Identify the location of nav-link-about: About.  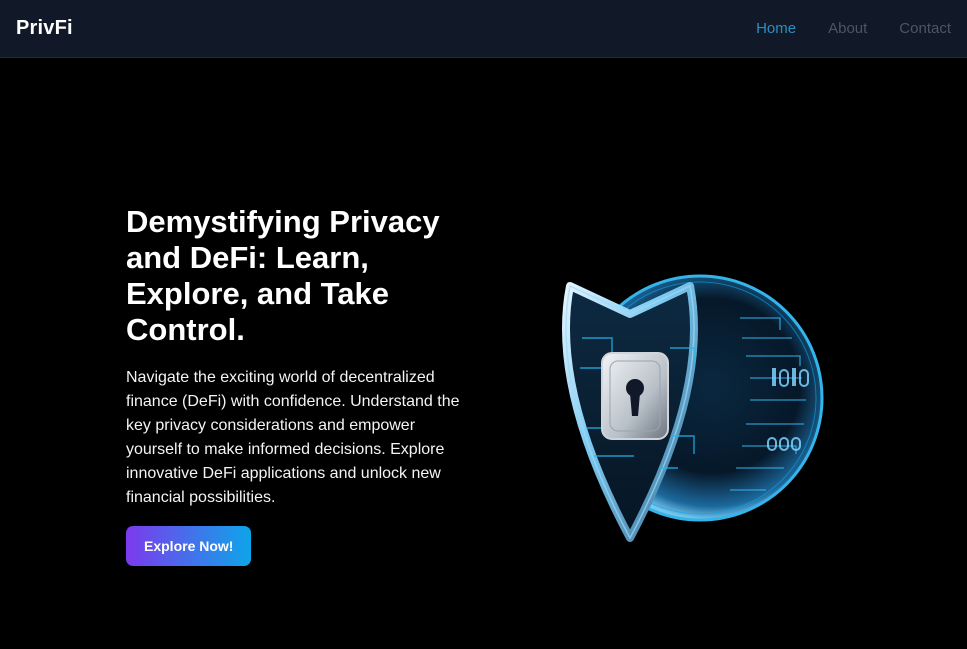
(847, 28).